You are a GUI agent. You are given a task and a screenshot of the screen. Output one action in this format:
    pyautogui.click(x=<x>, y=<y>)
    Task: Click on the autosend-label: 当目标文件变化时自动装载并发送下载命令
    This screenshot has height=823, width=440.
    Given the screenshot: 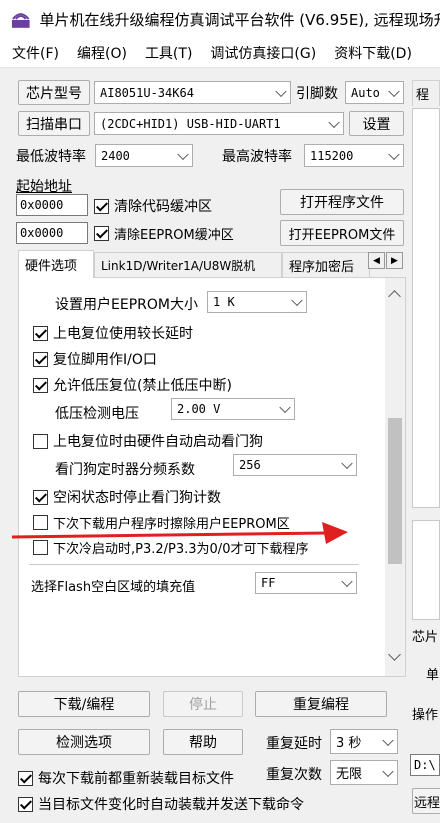 What is the action you would take?
    pyautogui.click(x=171, y=805)
    